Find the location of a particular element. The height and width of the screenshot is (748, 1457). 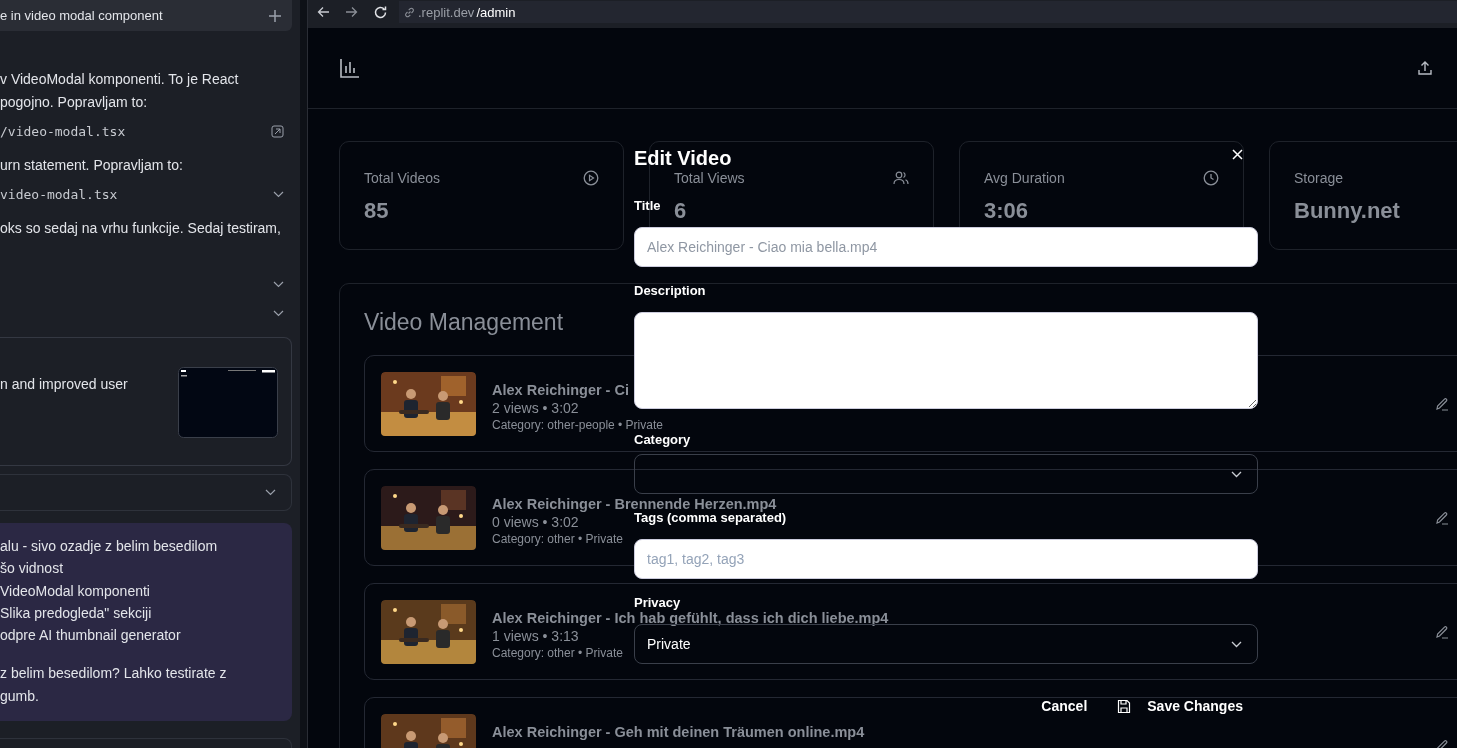

video-meta: 2 views • 3:02 is located at coordinates (535, 408).